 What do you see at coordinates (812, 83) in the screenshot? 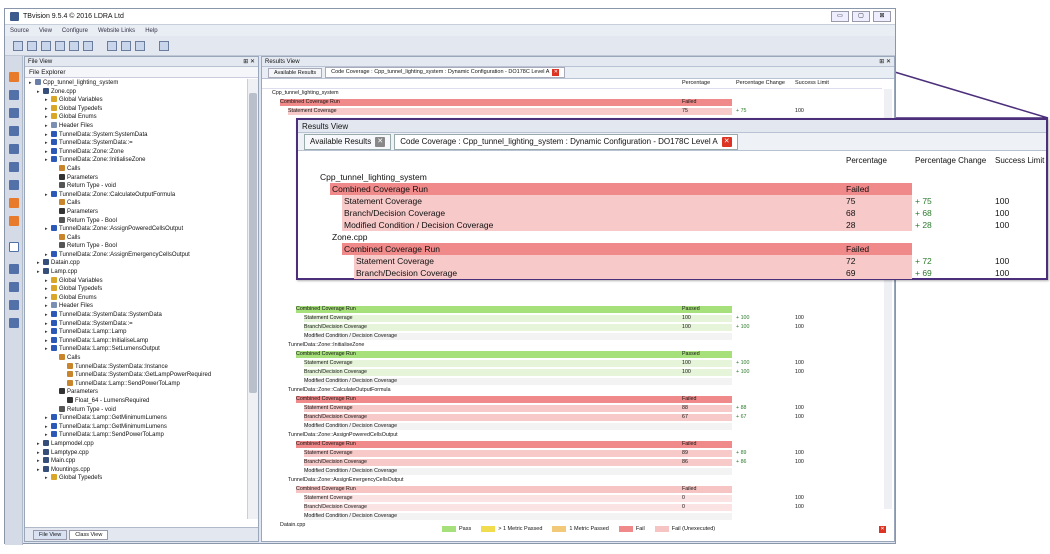
I see `col-success-limit: Success Limit` at bounding box center [812, 83].